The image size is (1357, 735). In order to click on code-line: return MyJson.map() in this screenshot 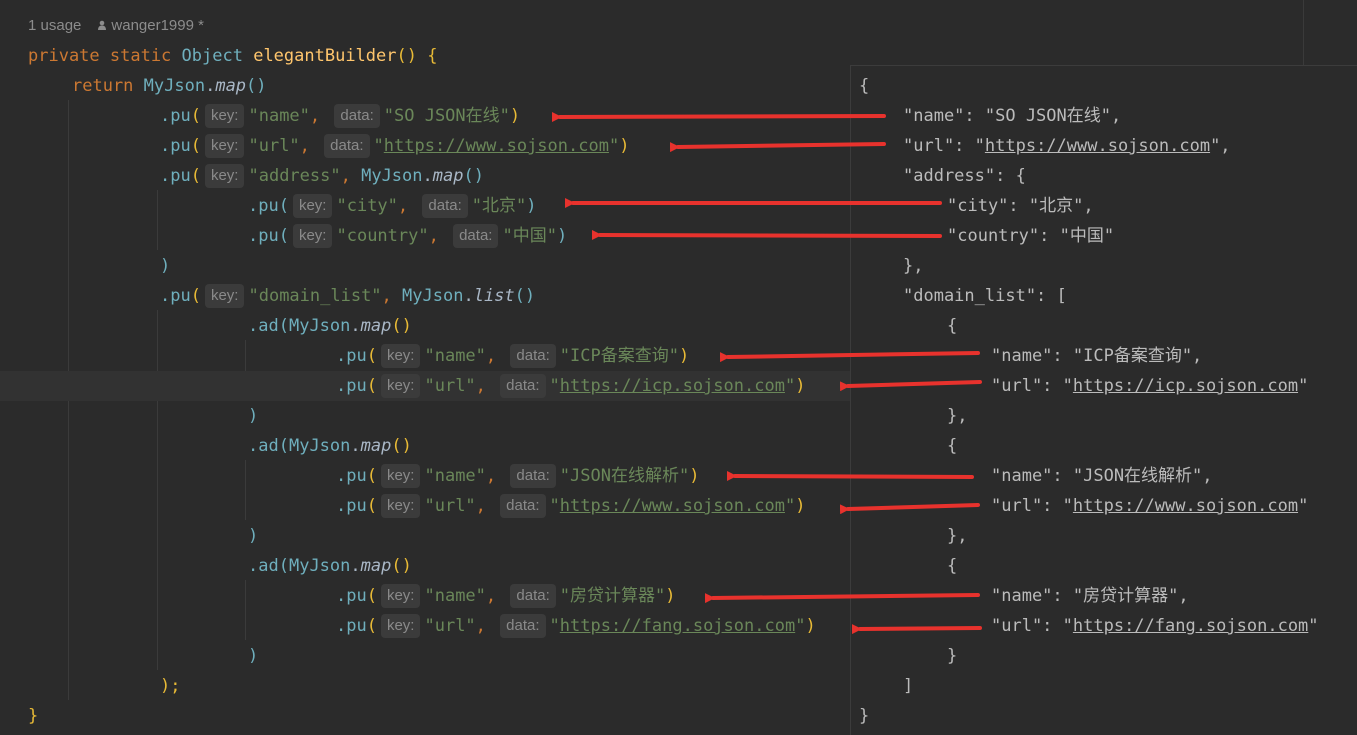, I will do `click(169, 86)`.